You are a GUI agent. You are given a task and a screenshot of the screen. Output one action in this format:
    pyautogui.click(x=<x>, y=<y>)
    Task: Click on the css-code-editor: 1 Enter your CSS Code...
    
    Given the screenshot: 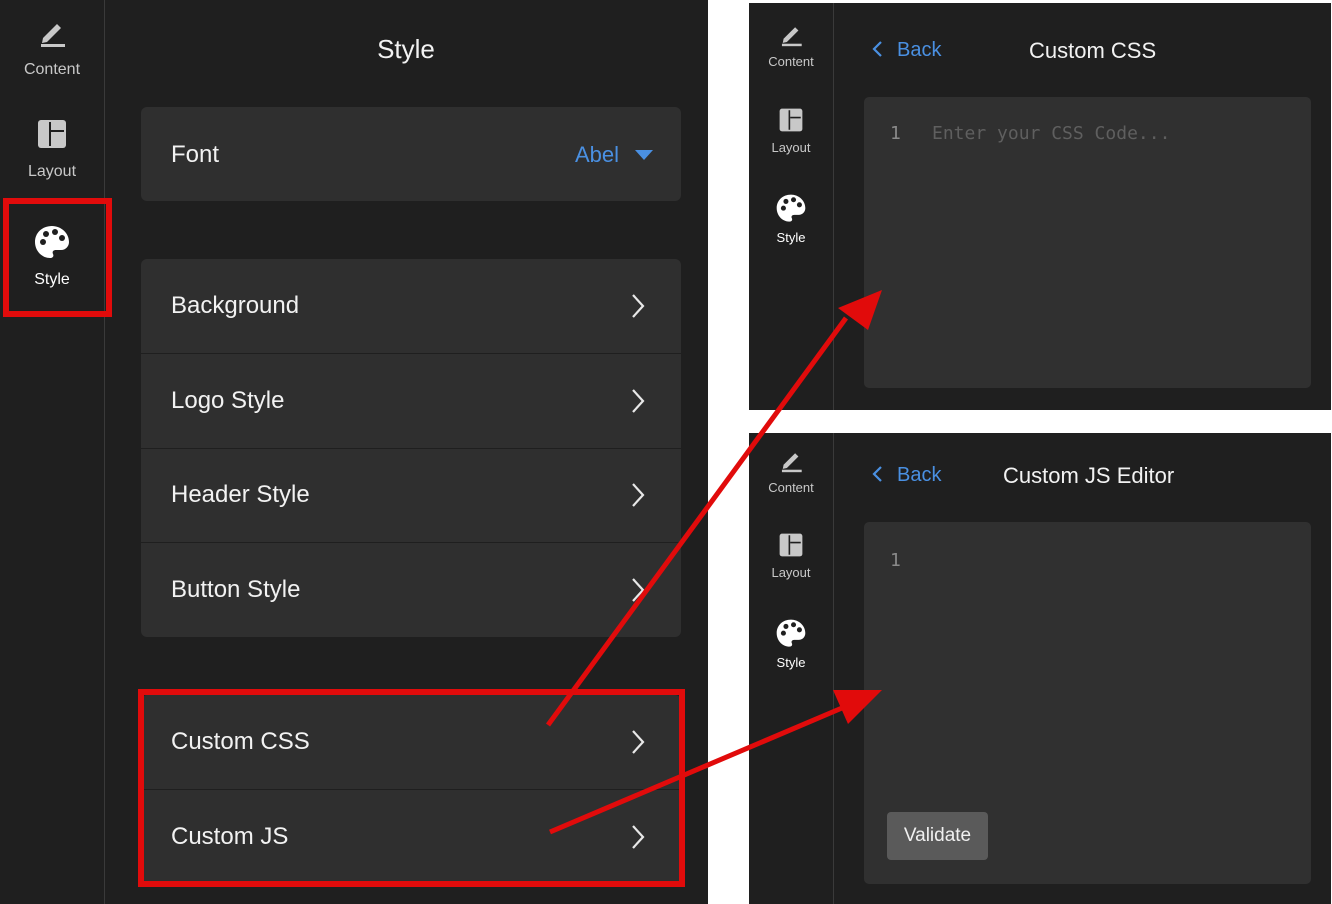 What is the action you would take?
    pyautogui.click(x=1087, y=242)
    